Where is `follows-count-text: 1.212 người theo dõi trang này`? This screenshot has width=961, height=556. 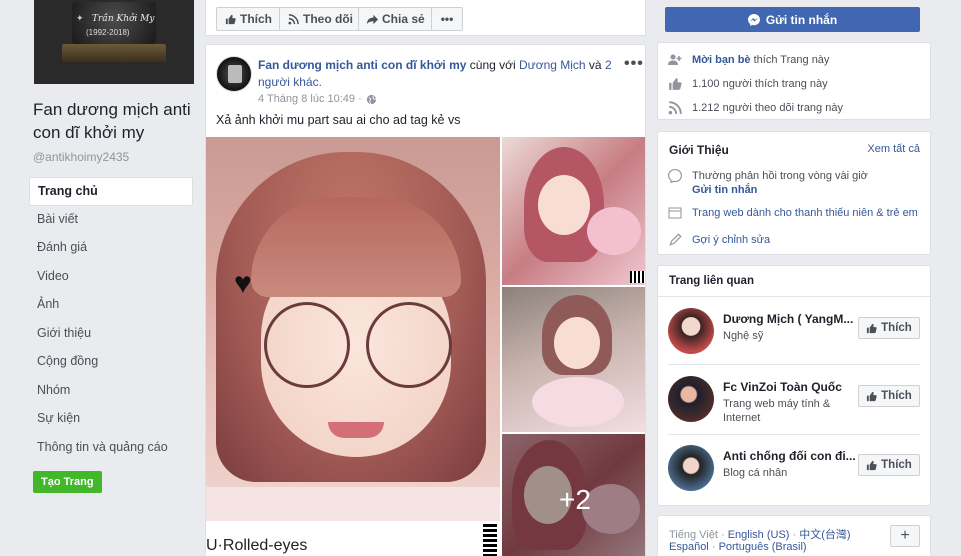 follows-count-text: 1.212 người theo dõi trang này is located at coordinates (767, 108).